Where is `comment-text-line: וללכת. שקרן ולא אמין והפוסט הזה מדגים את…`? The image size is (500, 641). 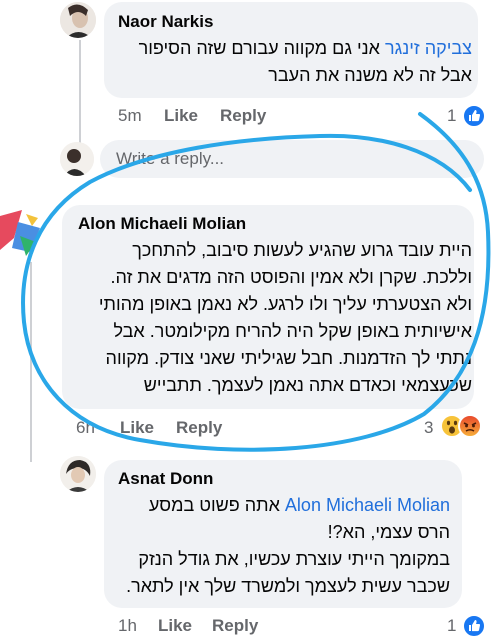
comment-text-line: וללכת. שקרן ולא אמין והפוסט הזה מדגים את… is located at coordinates (291, 277).